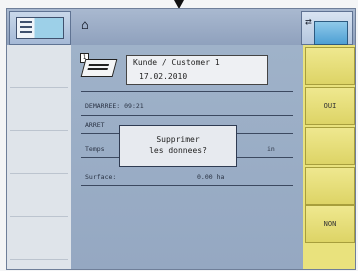  Describe the element at coordinates (197, 70) in the screenshot. I see `customer-box: Kunde / Customer 1 17.02.2010` at that location.